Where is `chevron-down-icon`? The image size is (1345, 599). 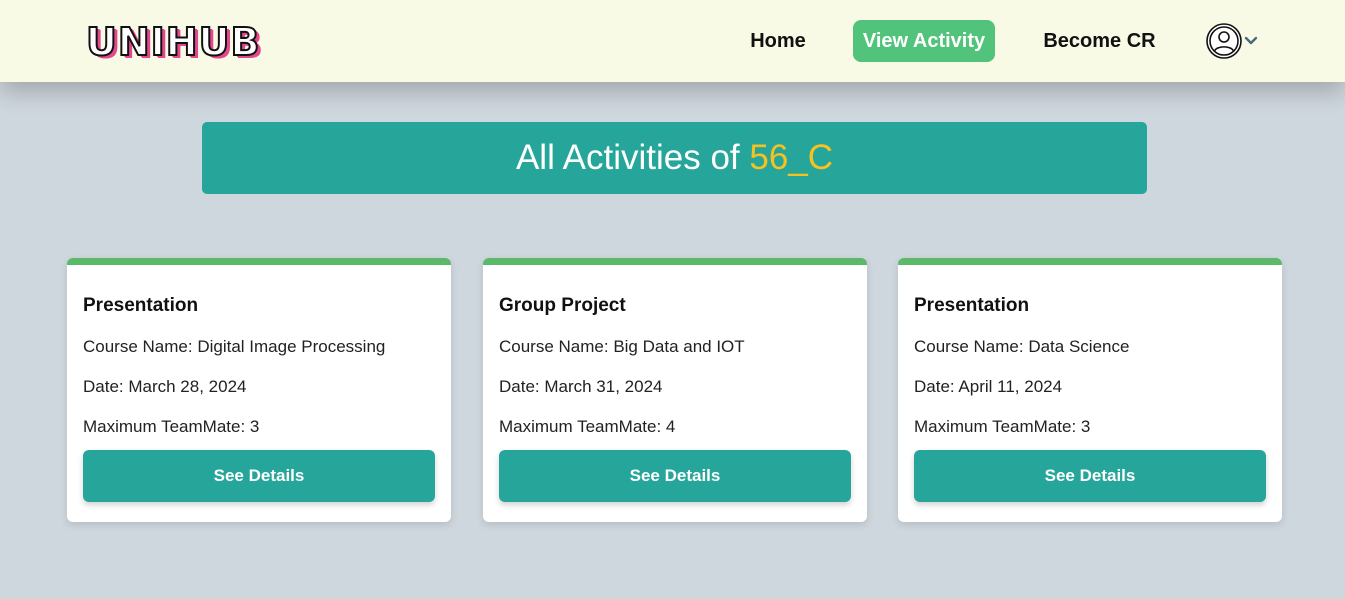 chevron-down-icon is located at coordinates (1251, 40).